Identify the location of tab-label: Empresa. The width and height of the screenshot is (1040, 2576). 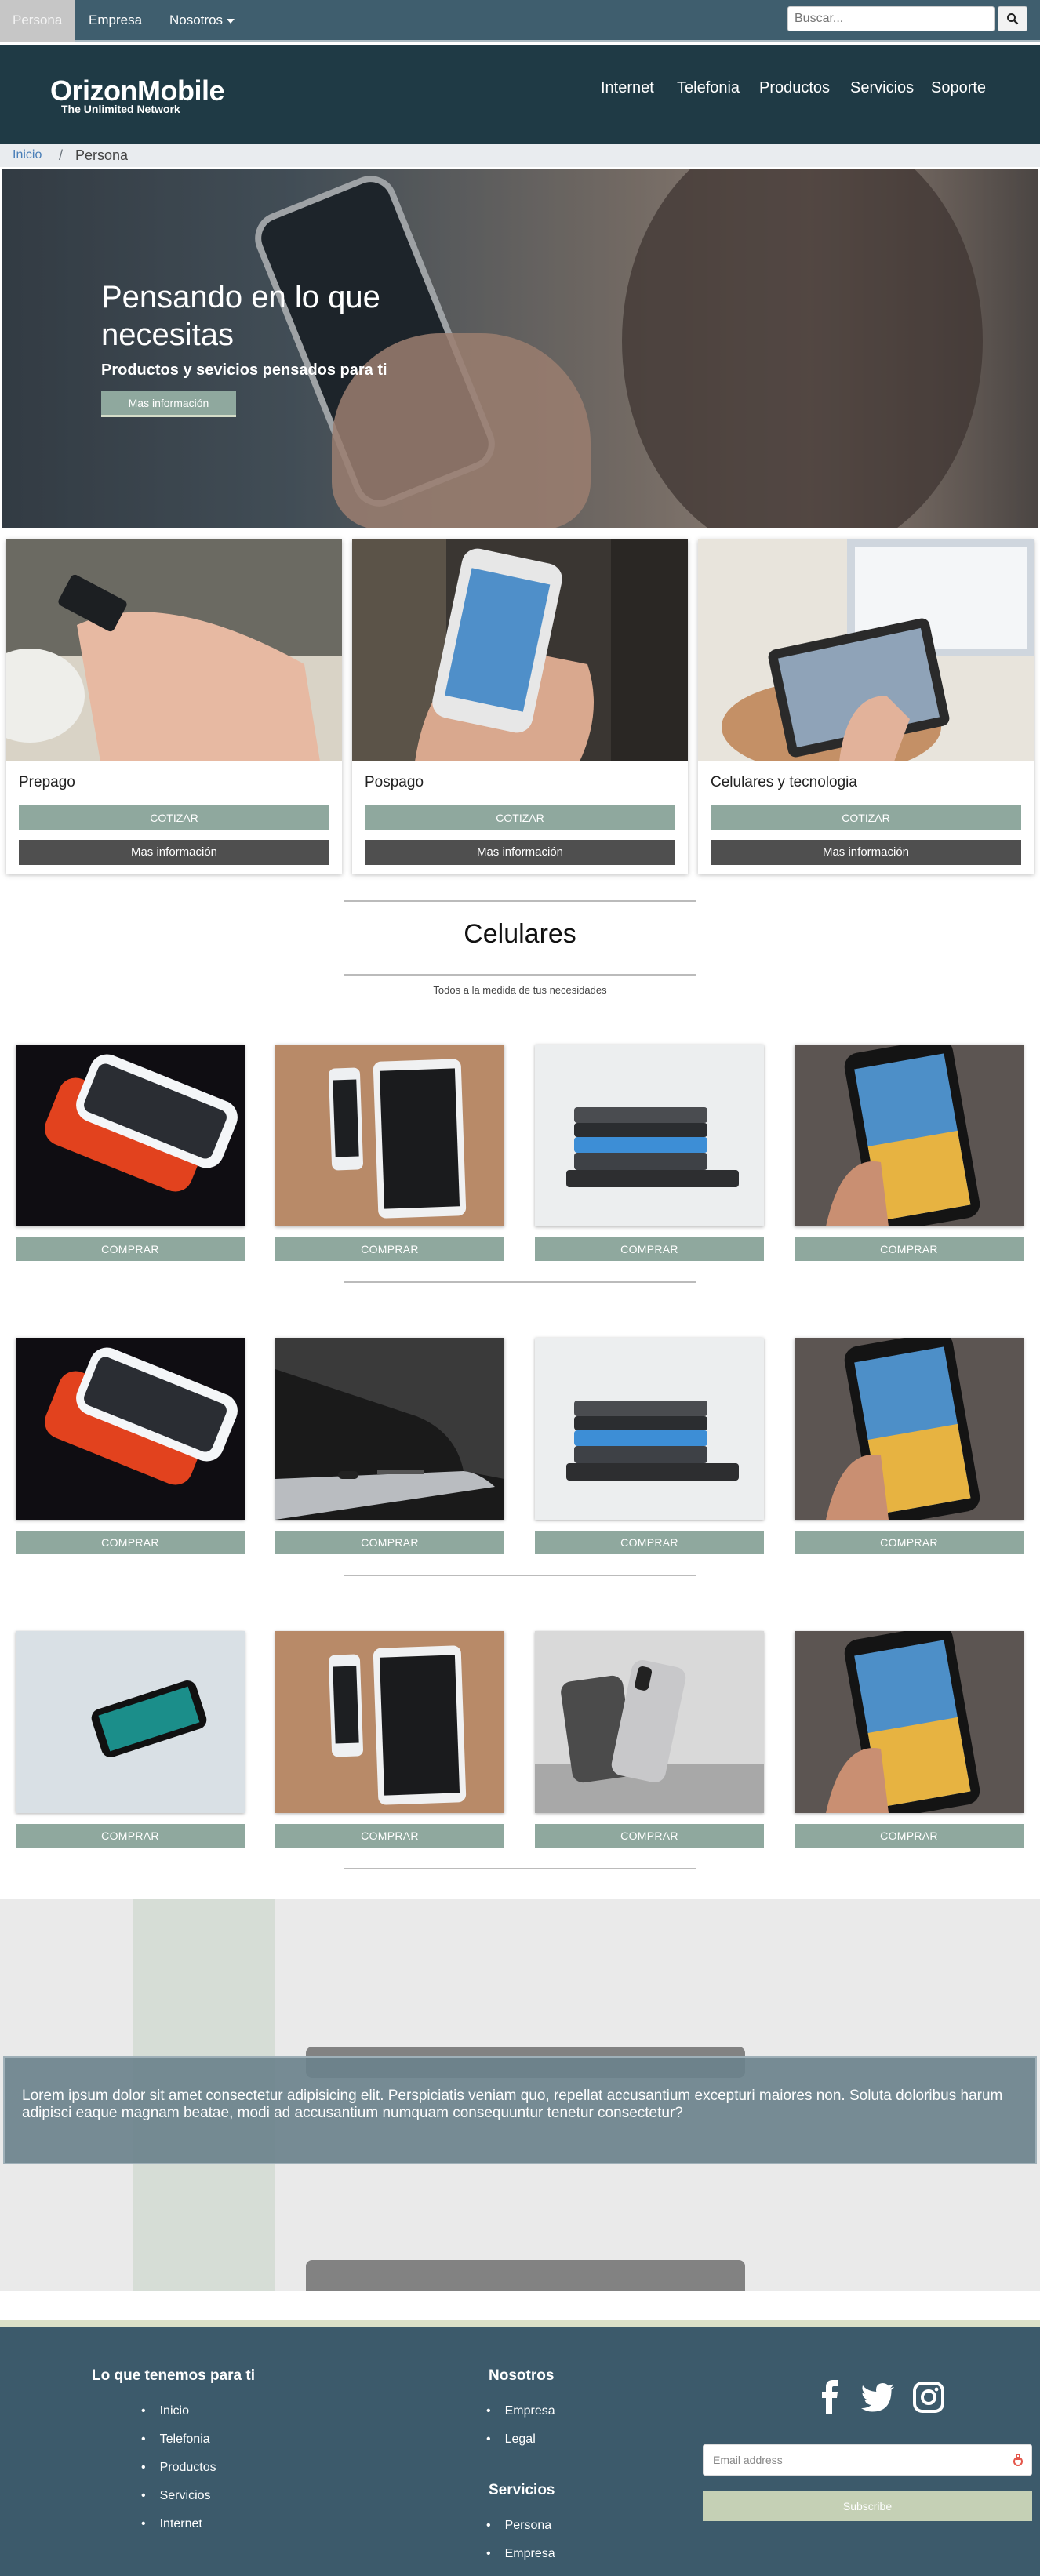
(116, 20).